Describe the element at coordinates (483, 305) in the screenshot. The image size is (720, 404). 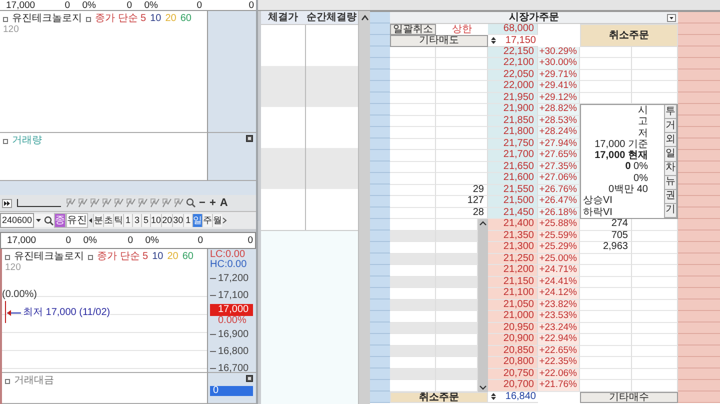
I see `scrollbar` at that location.